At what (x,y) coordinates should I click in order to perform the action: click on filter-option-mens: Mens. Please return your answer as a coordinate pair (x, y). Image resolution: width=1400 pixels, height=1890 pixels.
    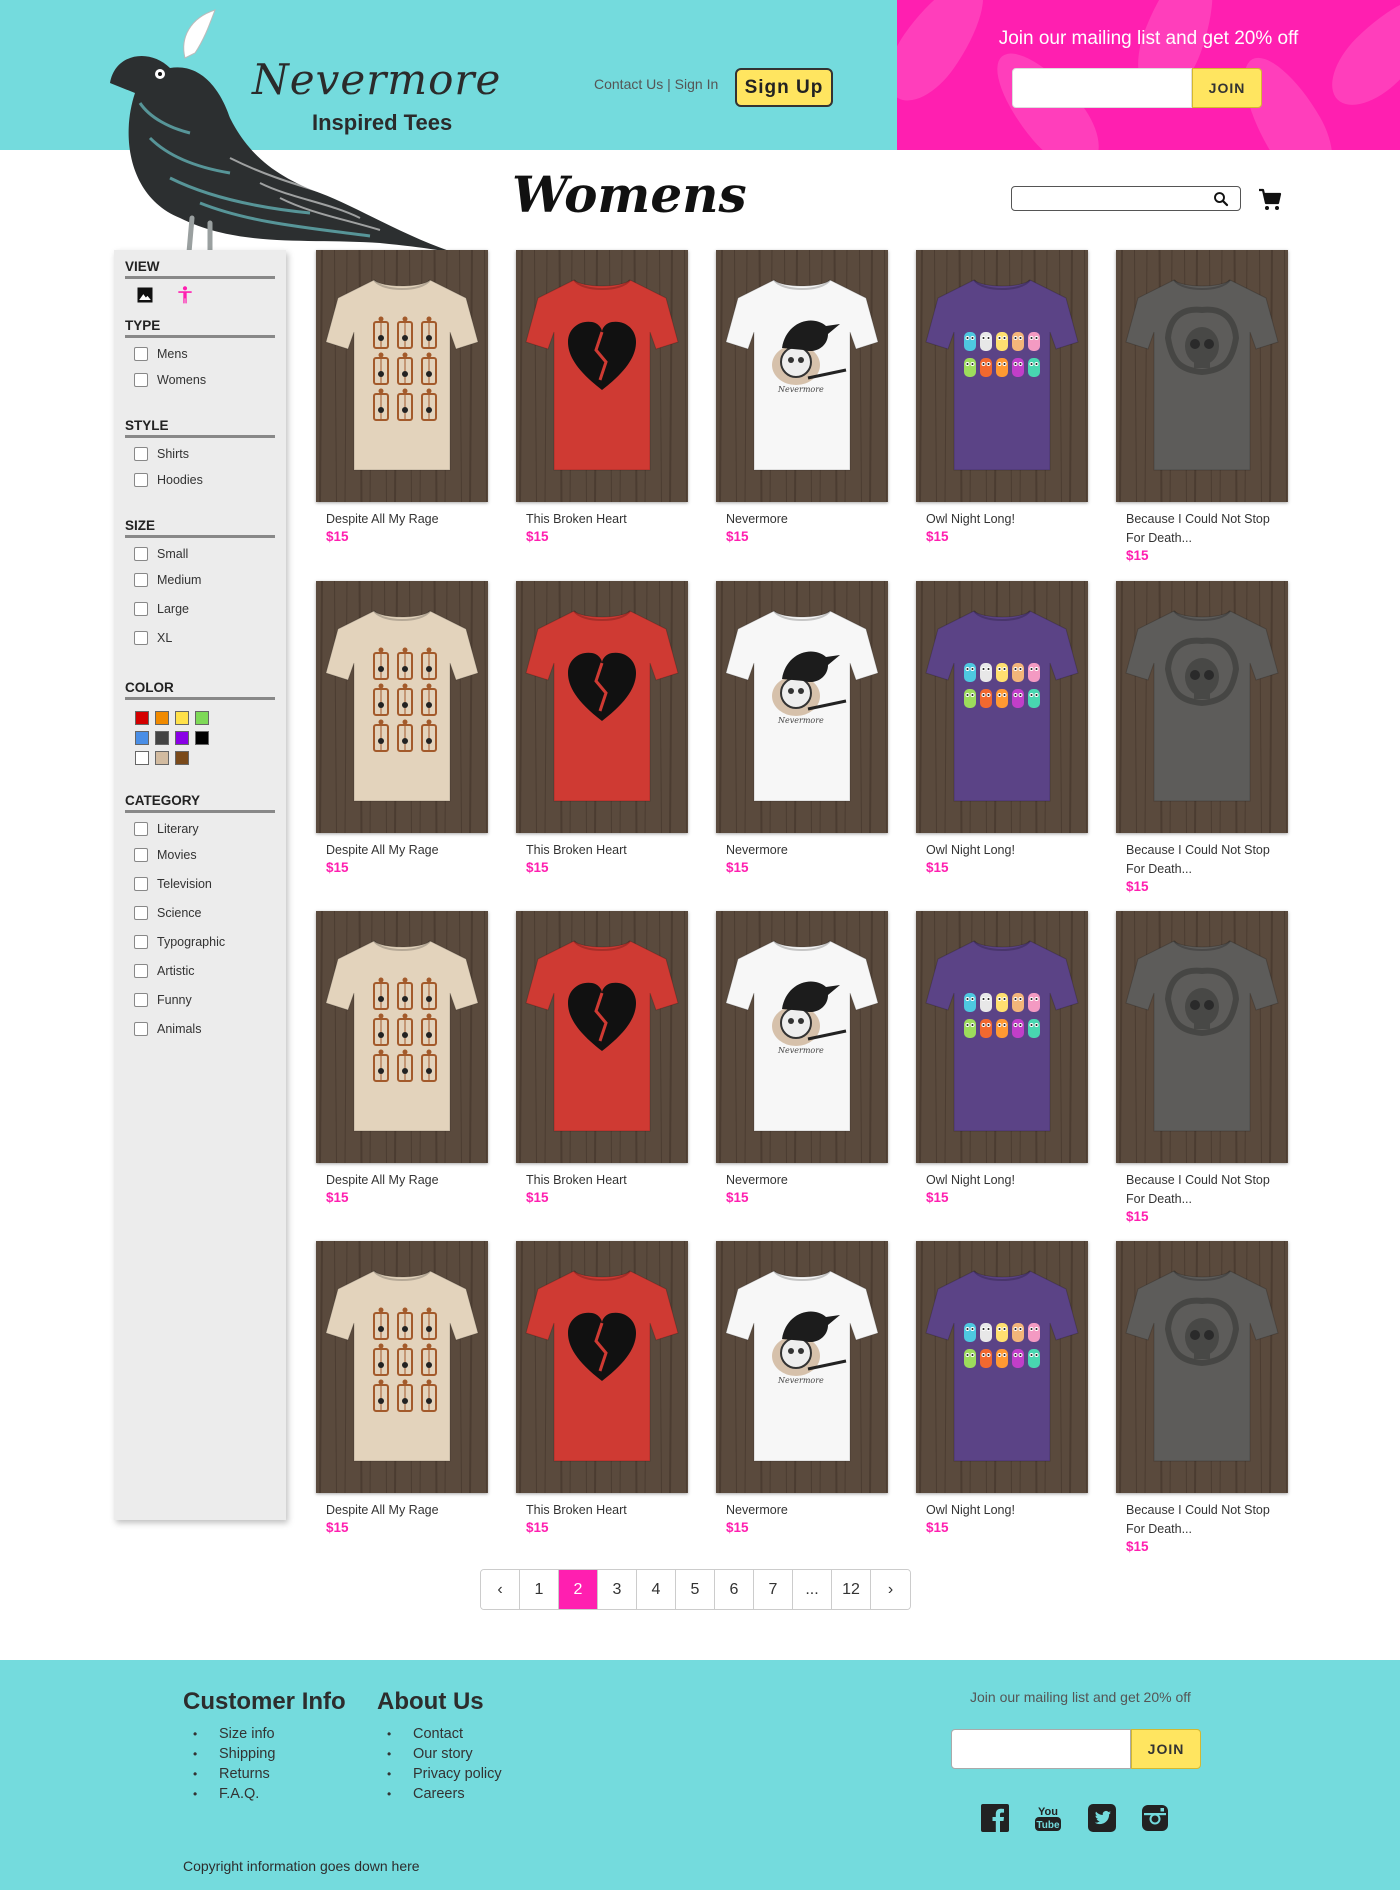
    Looking at the image, I should click on (200, 354).